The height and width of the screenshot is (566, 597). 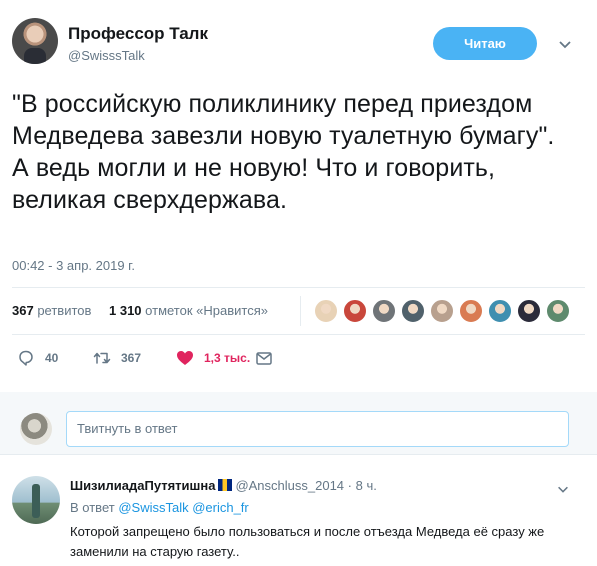 I want to click on like-count: 1,3 тыс., so click(x=227, y=358).